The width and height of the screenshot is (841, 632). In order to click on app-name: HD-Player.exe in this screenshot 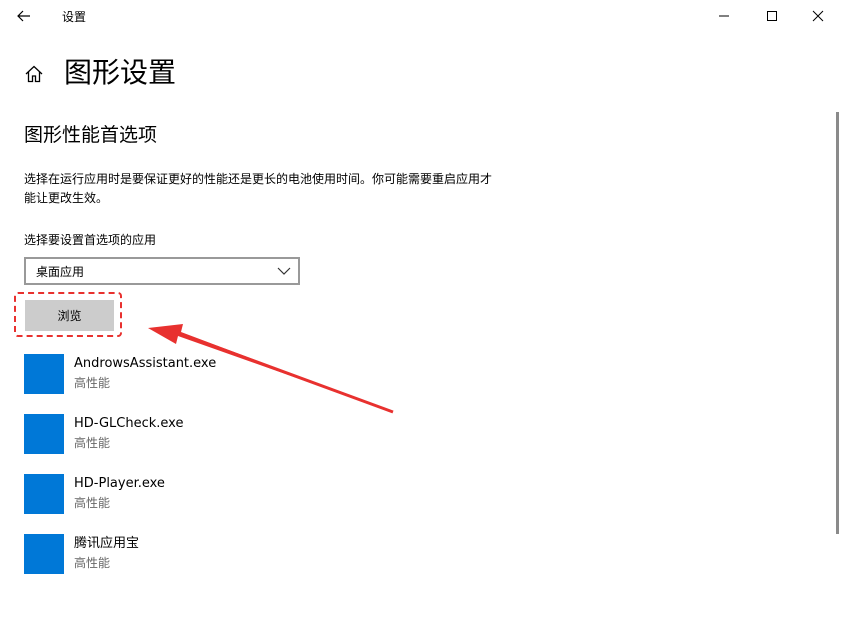, I will do `click(119, 483)`.